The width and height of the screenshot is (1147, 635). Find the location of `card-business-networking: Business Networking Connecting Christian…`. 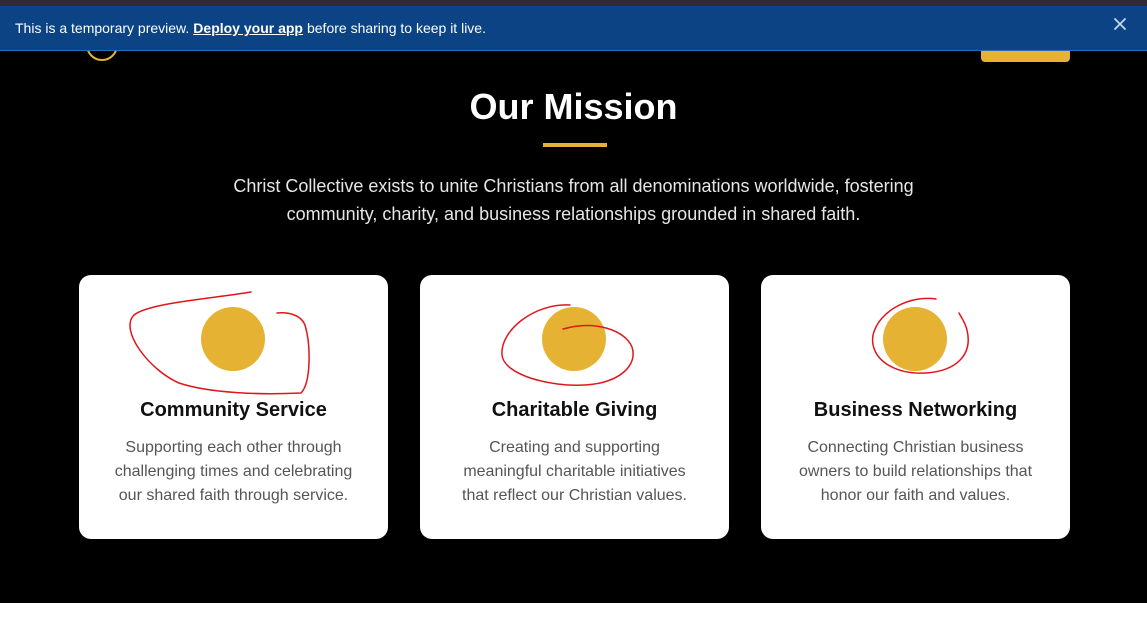

card-business-networking: Business Networking Connecting Christian… is located at coordinates (915, 407).